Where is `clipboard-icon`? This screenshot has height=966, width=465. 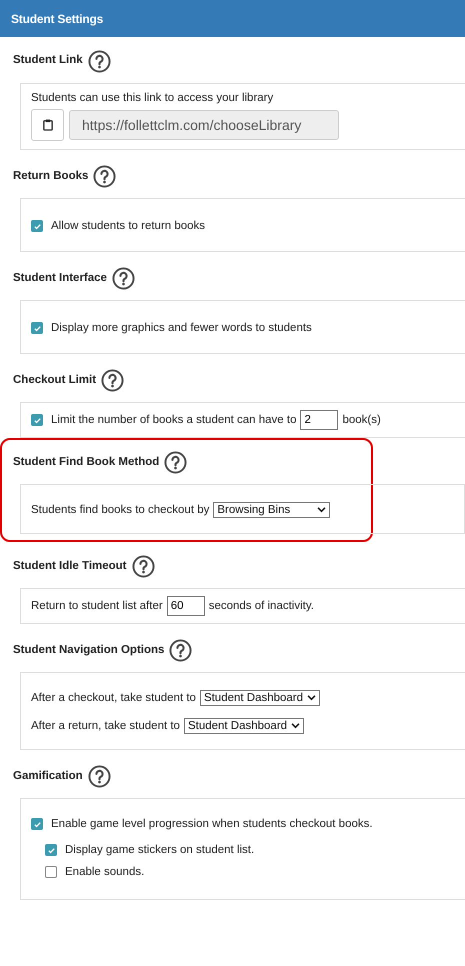
clipboard-icon is located at coordinates (47, 125).